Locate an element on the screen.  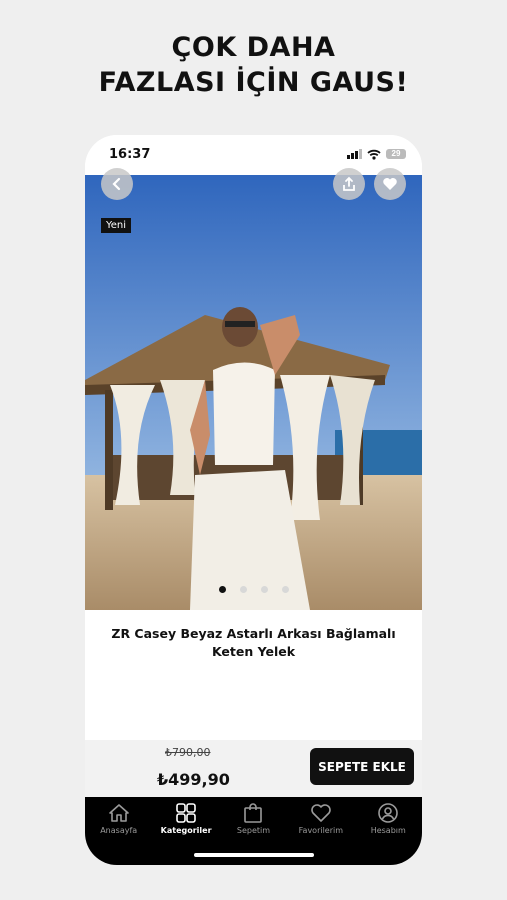
tab-account: Hesabım is located at coordinates (388, 819).